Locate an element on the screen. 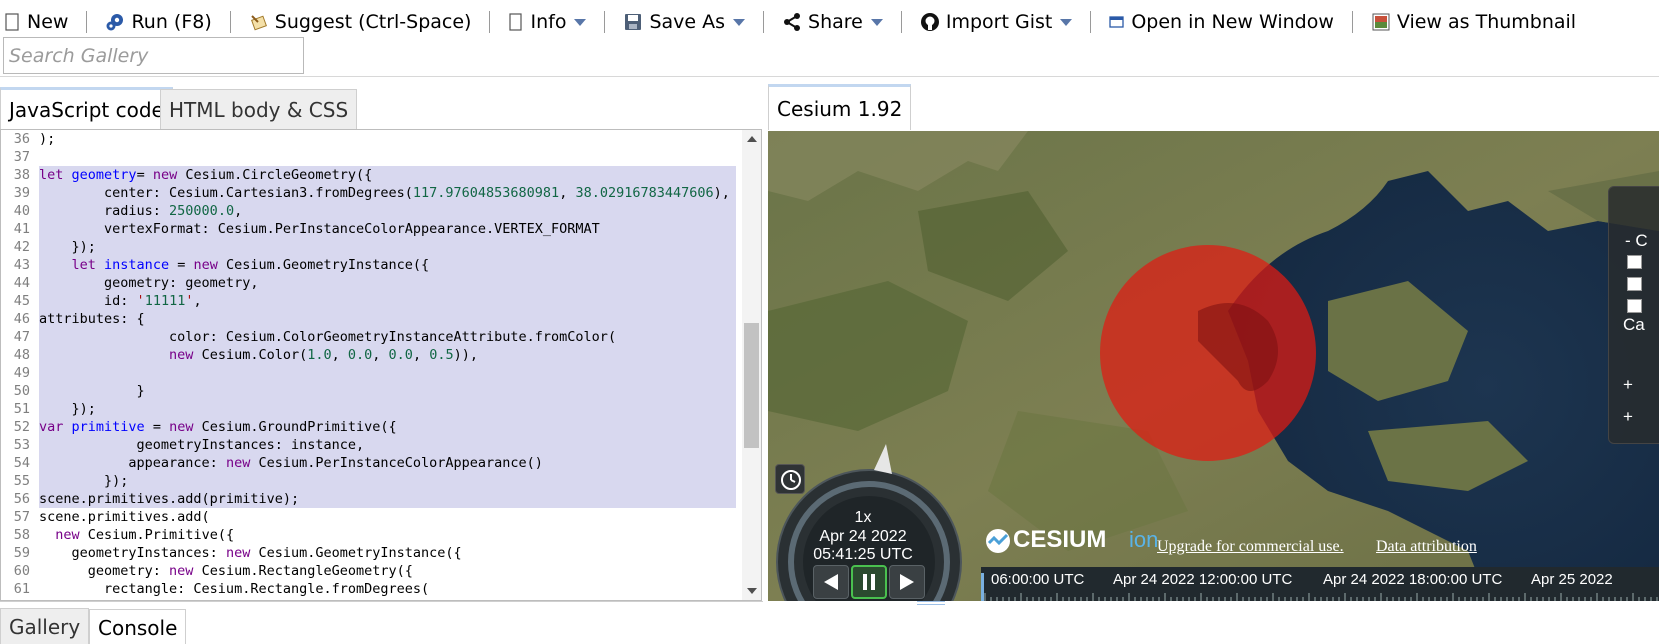  search-gallery-input is located at coordinates (153, 55).